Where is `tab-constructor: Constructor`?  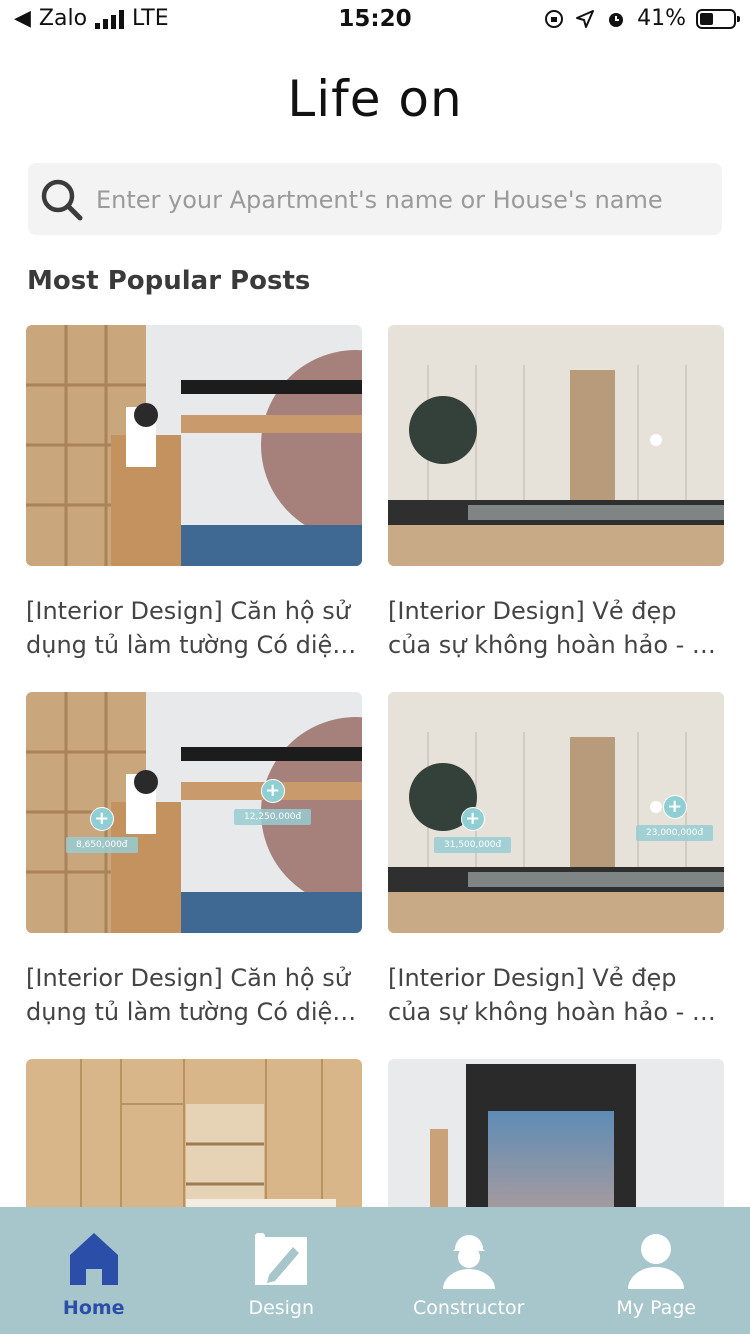 tab-constructor: Constructor is located at coordinates (469, 1270).